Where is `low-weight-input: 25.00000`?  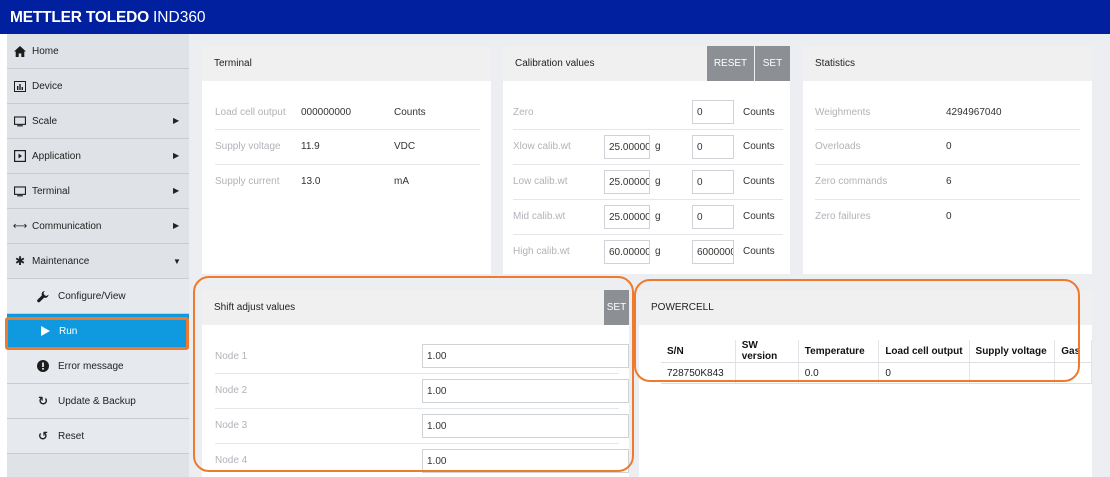 low-weight-input: 25.00000 is located at coordinates (627, 182).